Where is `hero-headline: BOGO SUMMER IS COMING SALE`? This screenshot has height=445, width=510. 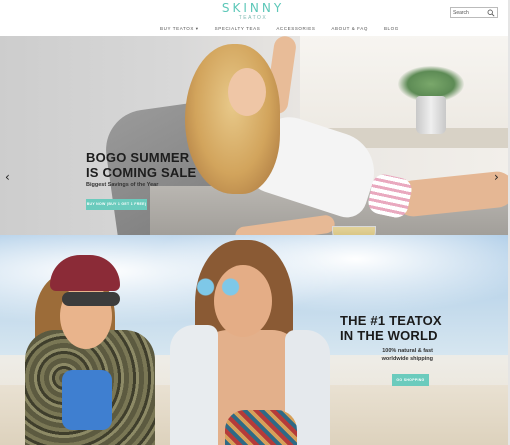
hero-headline: BOGO SUMMER IS COMING SALE is located at coordinates (141, 165).